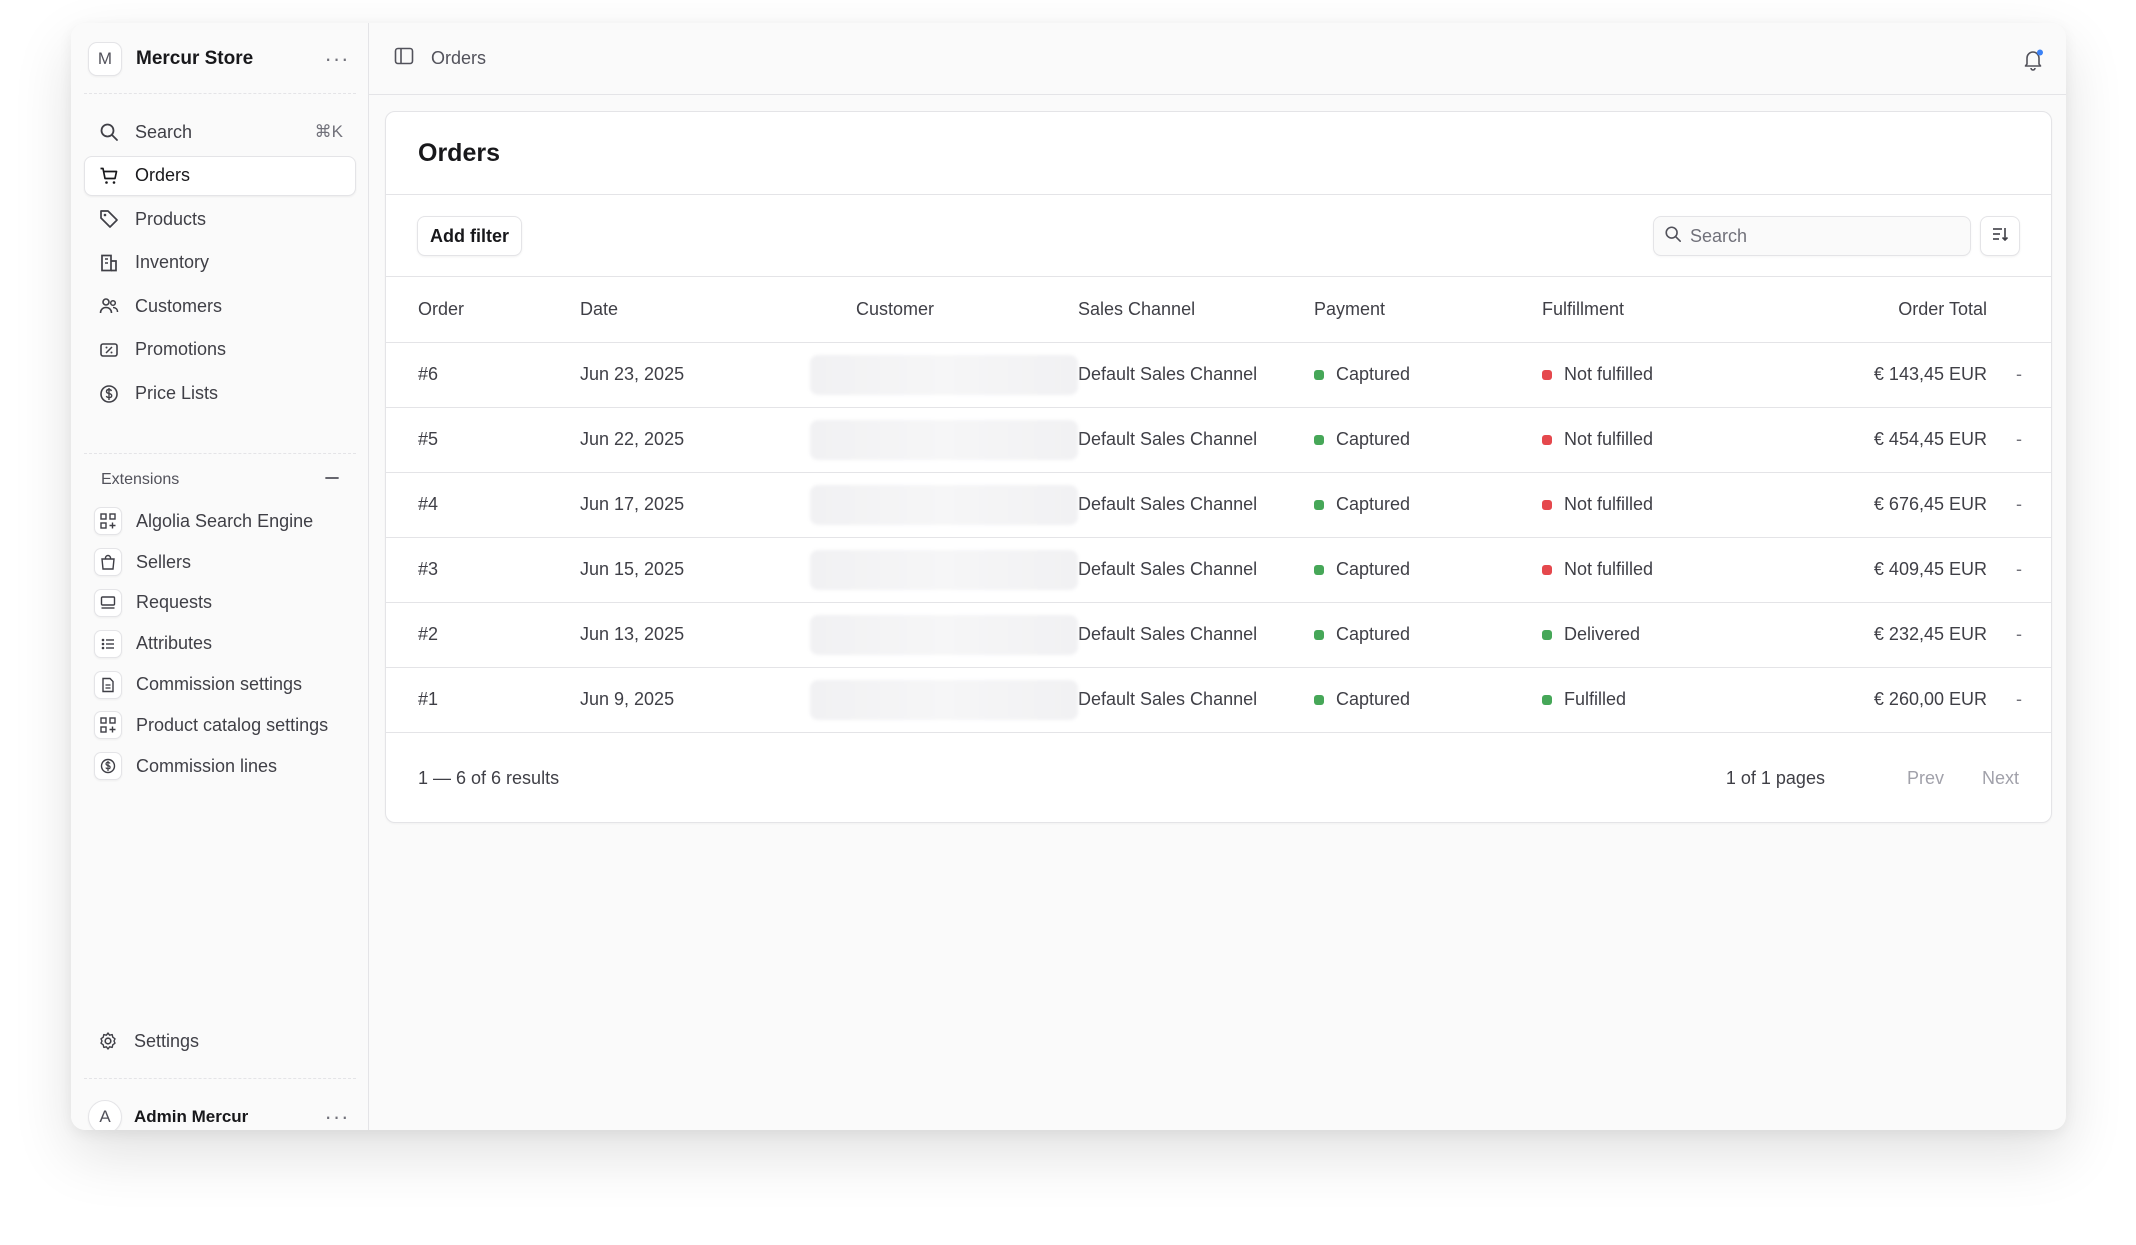 The image size is (2136, 1245). Describe the element at coordinates (232, 724) in the screenshot. I see `sidebar-item-label: Product catalog settings` at that location.